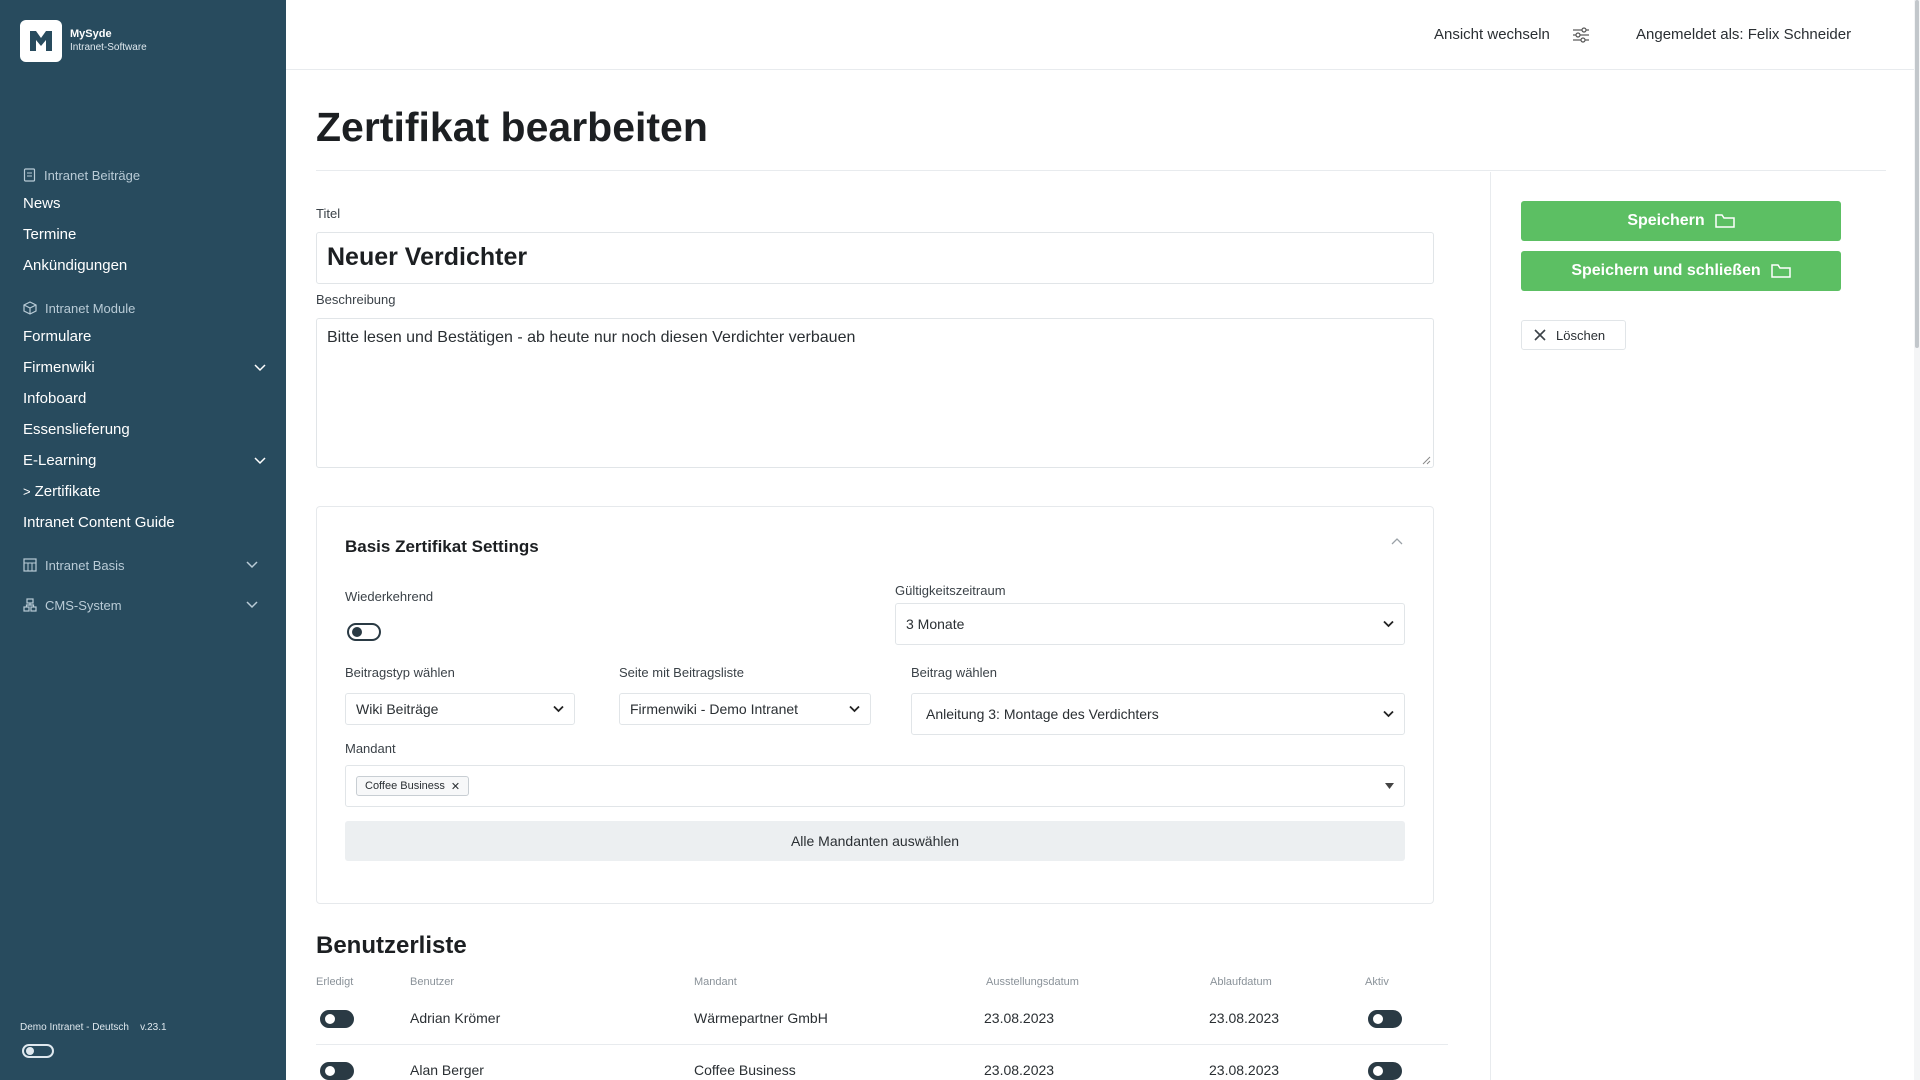 This screenshot has width=1920, height=1080. What do you see at coordinates (143, 175) in the screenshot?
I see `sidebar-group-intranet-beitraege: Intranet Beiträge` at bounding box center [143, 175].